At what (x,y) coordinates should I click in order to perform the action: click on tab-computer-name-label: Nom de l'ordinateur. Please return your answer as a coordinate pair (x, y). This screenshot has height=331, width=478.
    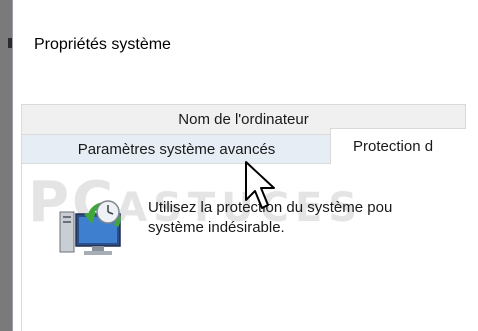
    Looking at the image, I should click on (243, 119).